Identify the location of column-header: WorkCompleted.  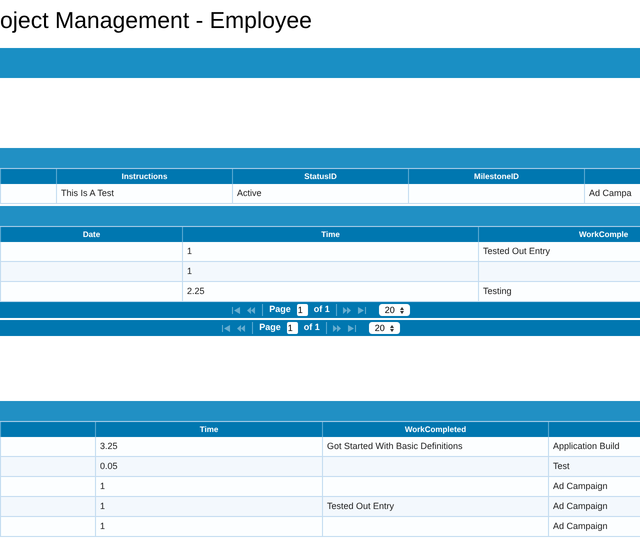
(435, 429).